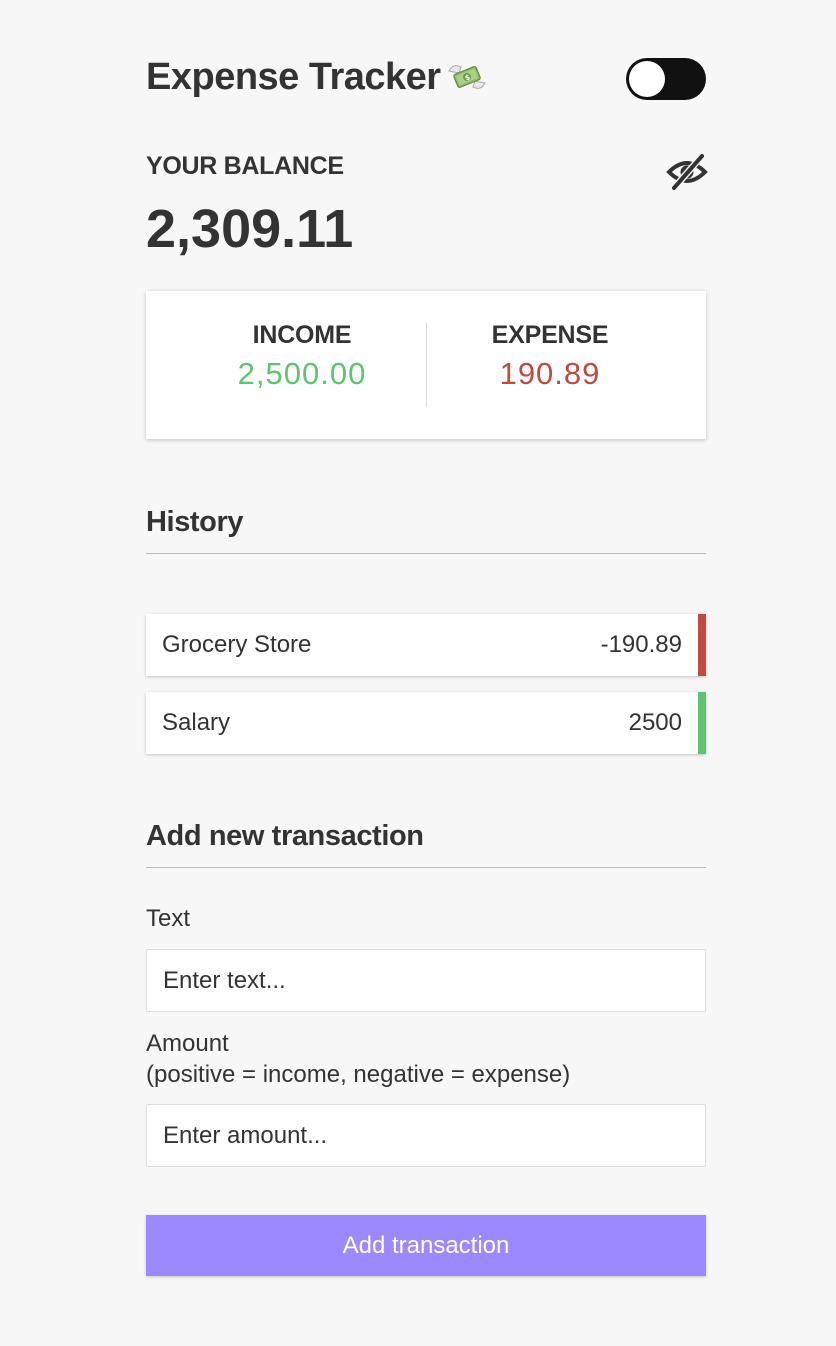 The height and width of the screenshot is (1346, 836). What do you see at coordinates (426, 645) in the screenshot?
I see `list-item: Grocery Store -190.89` at bounding box center [426, 645].